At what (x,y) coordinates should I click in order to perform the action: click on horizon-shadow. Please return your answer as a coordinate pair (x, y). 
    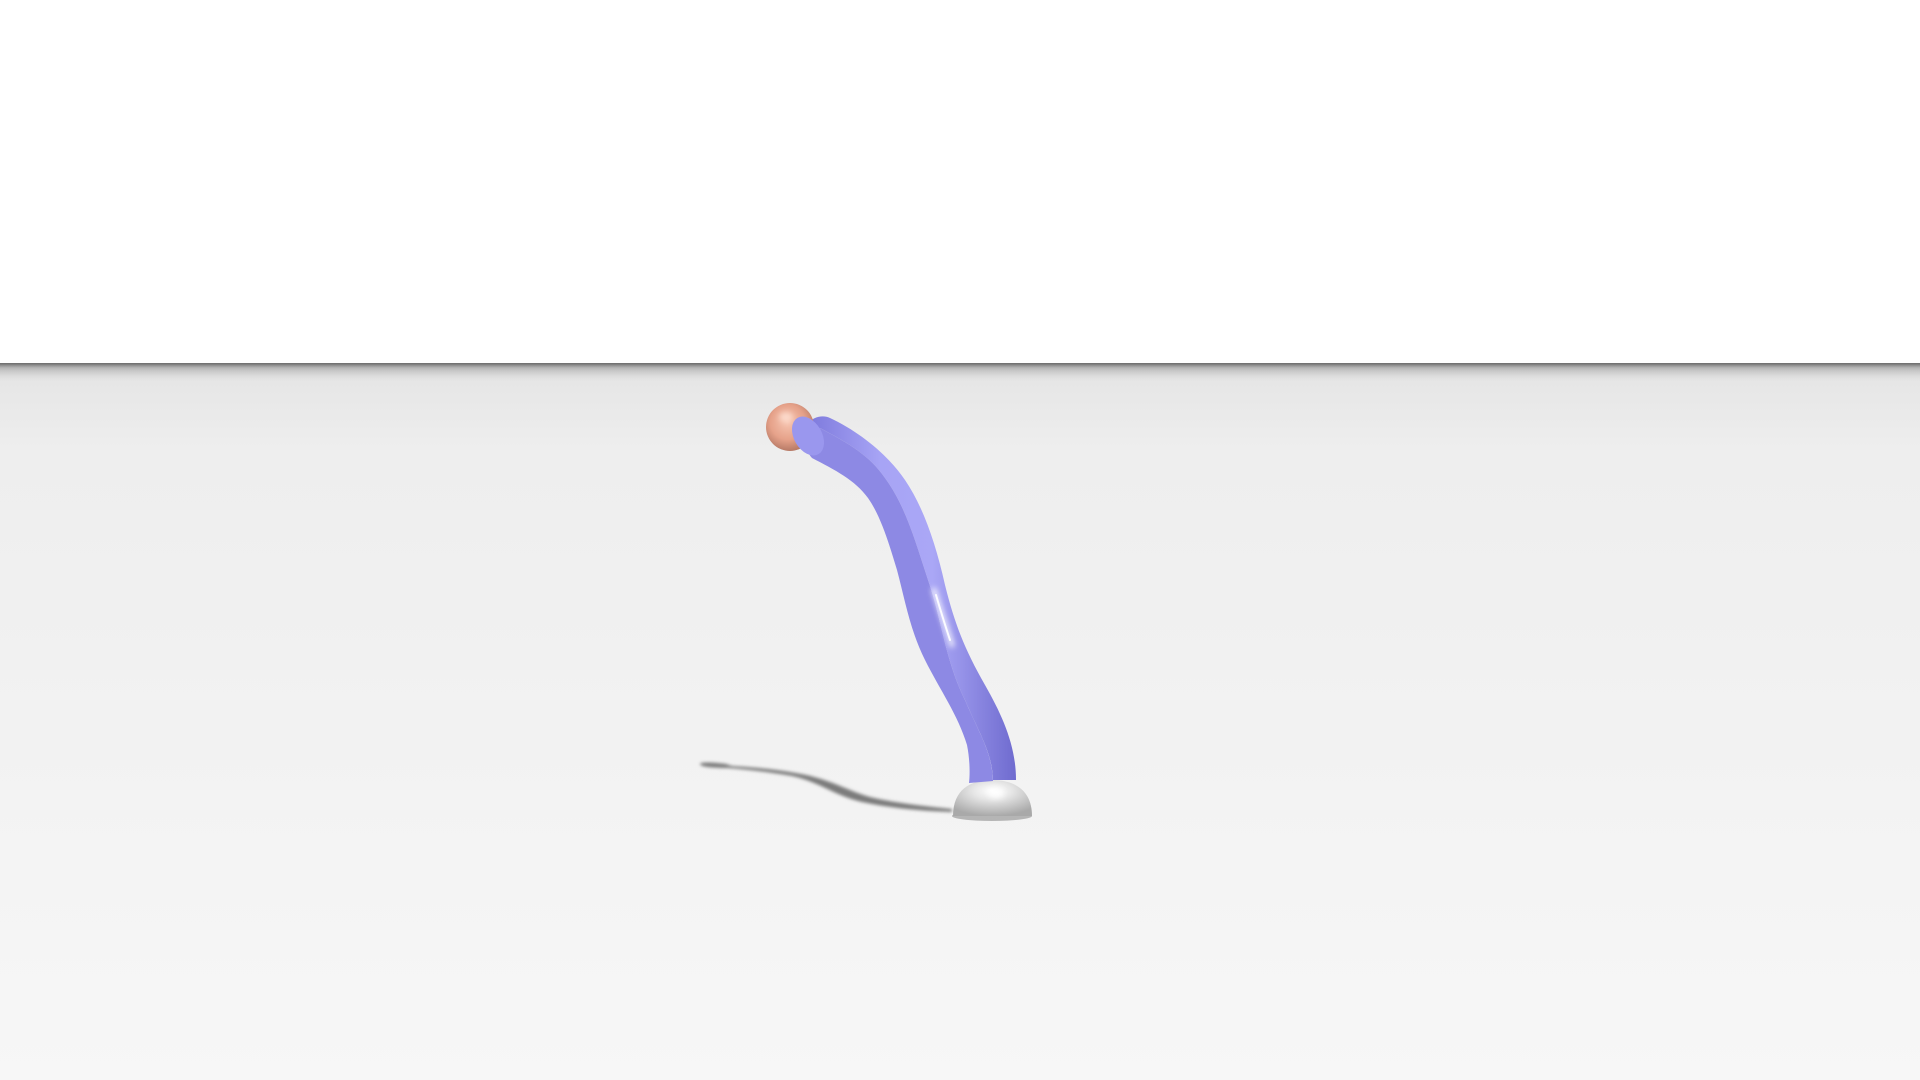
    Looking at the image, I should click on (960, 373).